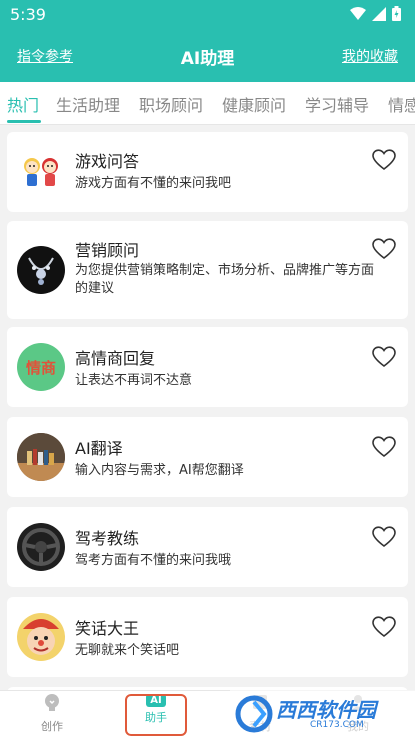 This screenshot has height=739, width=415. What do you see at coordinates (337, 104) in the screenshot?
I see `tab-study-tutor: 学习辅导` at bounding box center [337, 104].